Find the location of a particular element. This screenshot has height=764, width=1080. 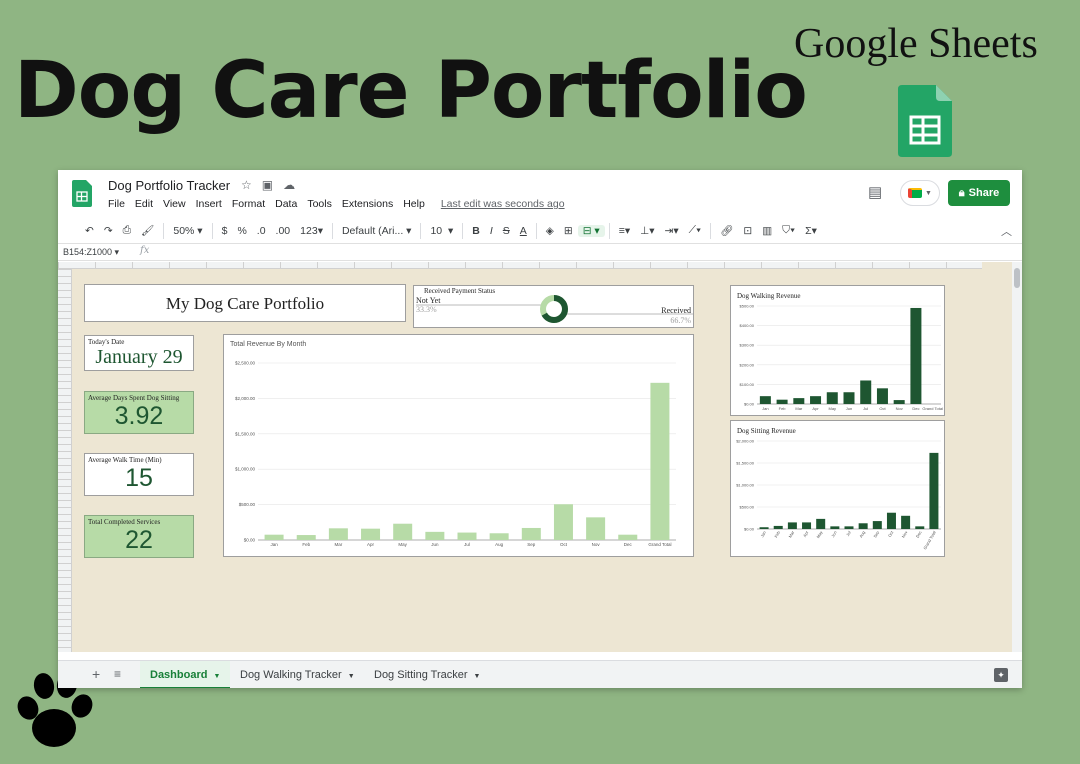

all-sheets-icon: ≡ is located at coordinates (117, 674).